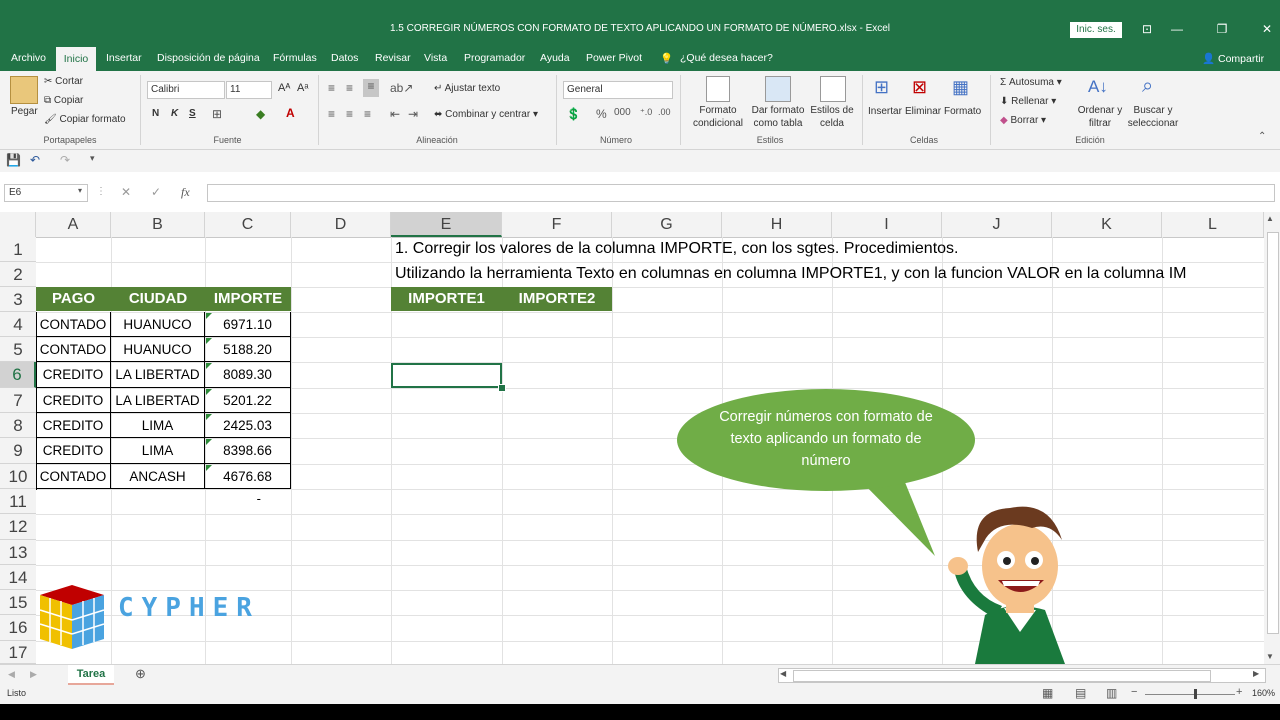 The image size is (1280, 720). Describe the element at coordinates (18, 577) in the screenshot. I see `row-header-14: 14` at that location.